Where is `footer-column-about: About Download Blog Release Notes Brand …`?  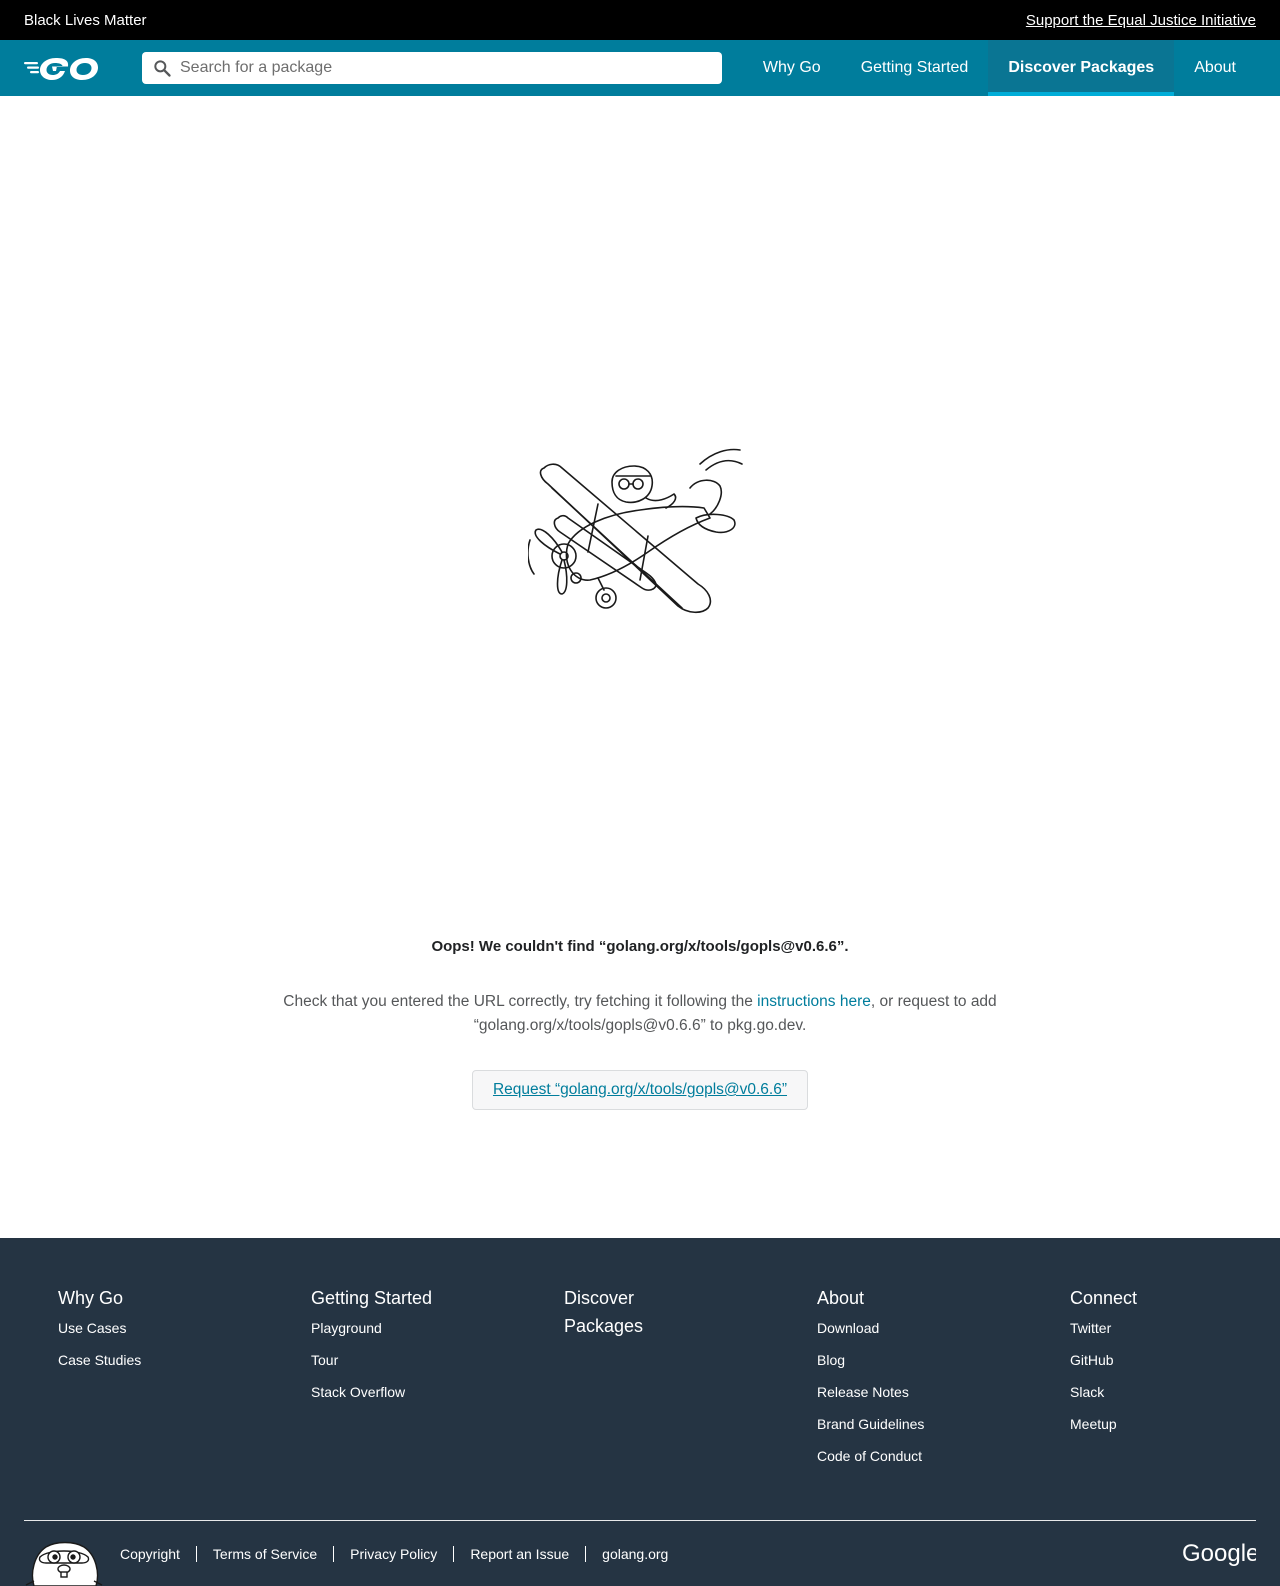
footer-column-about: About Download Blog Release Notes Brand … is located at coordinates (917, 1374).